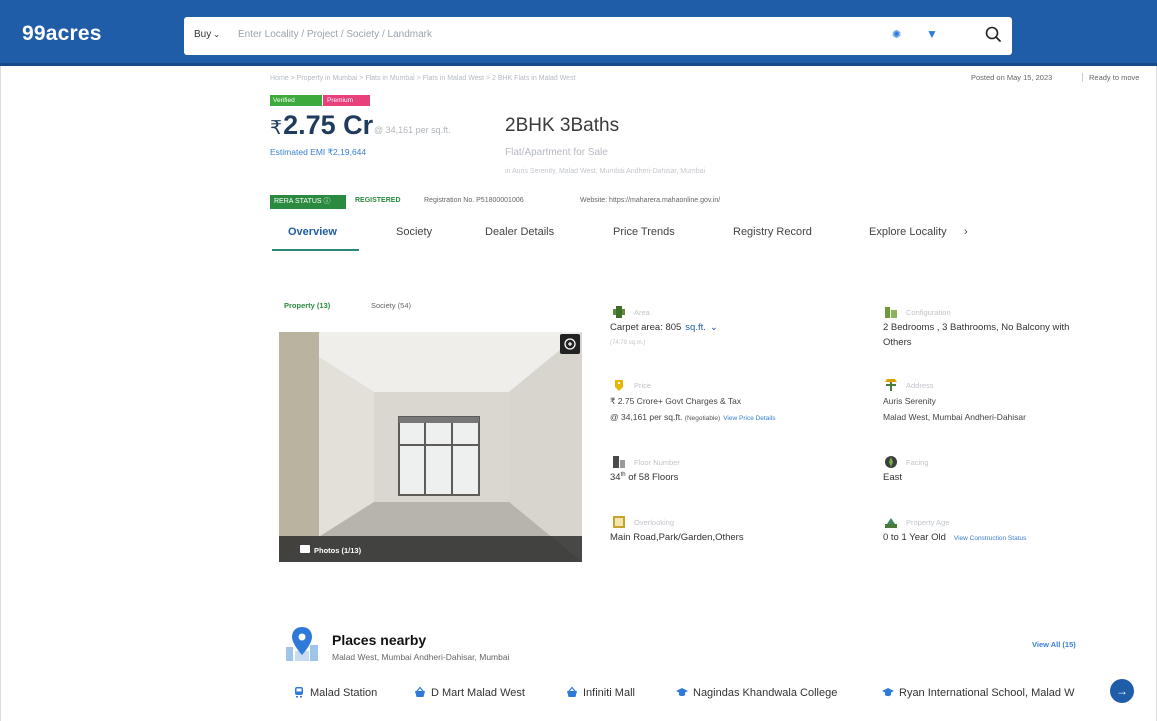 Image resolution: width=1157 pixels, height=721 pixels. What do you see at coordinates (298, 201) in the screenshot?
I see `rera-status-label: RERA STATUS` at bounding box center [298, 201].